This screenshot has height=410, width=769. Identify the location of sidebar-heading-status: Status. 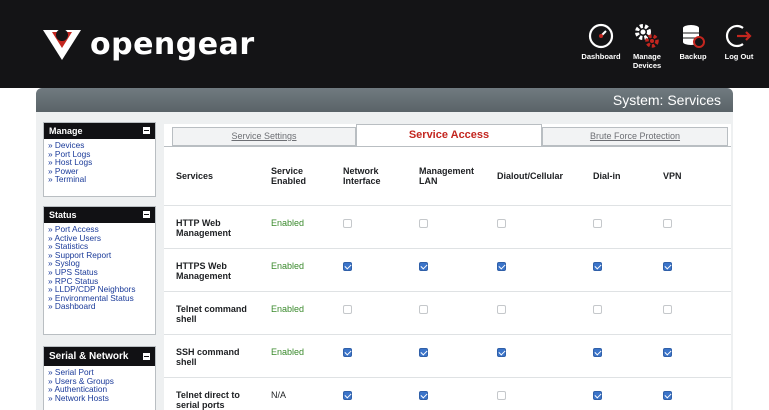
(99, 215).